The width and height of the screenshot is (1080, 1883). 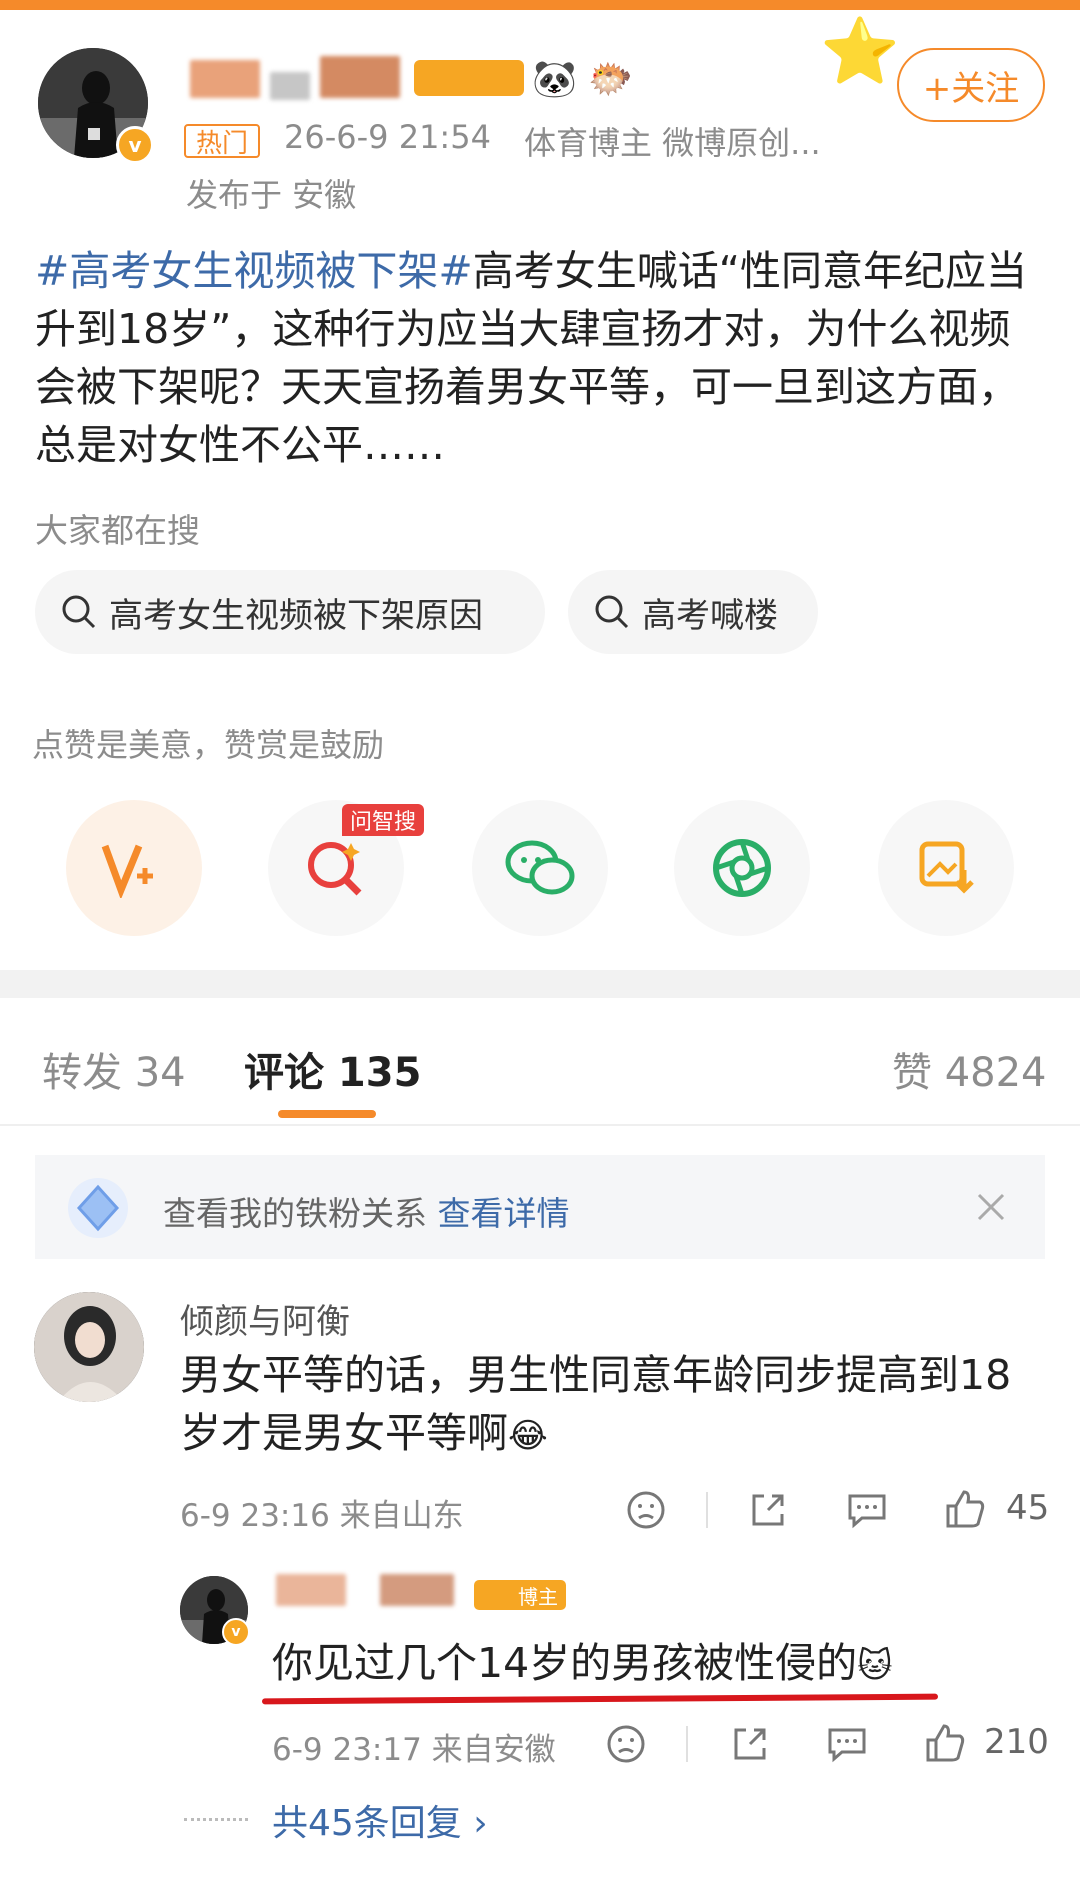 I want to click on tab-comments: 评论 135, so click(x=332, y=1069).